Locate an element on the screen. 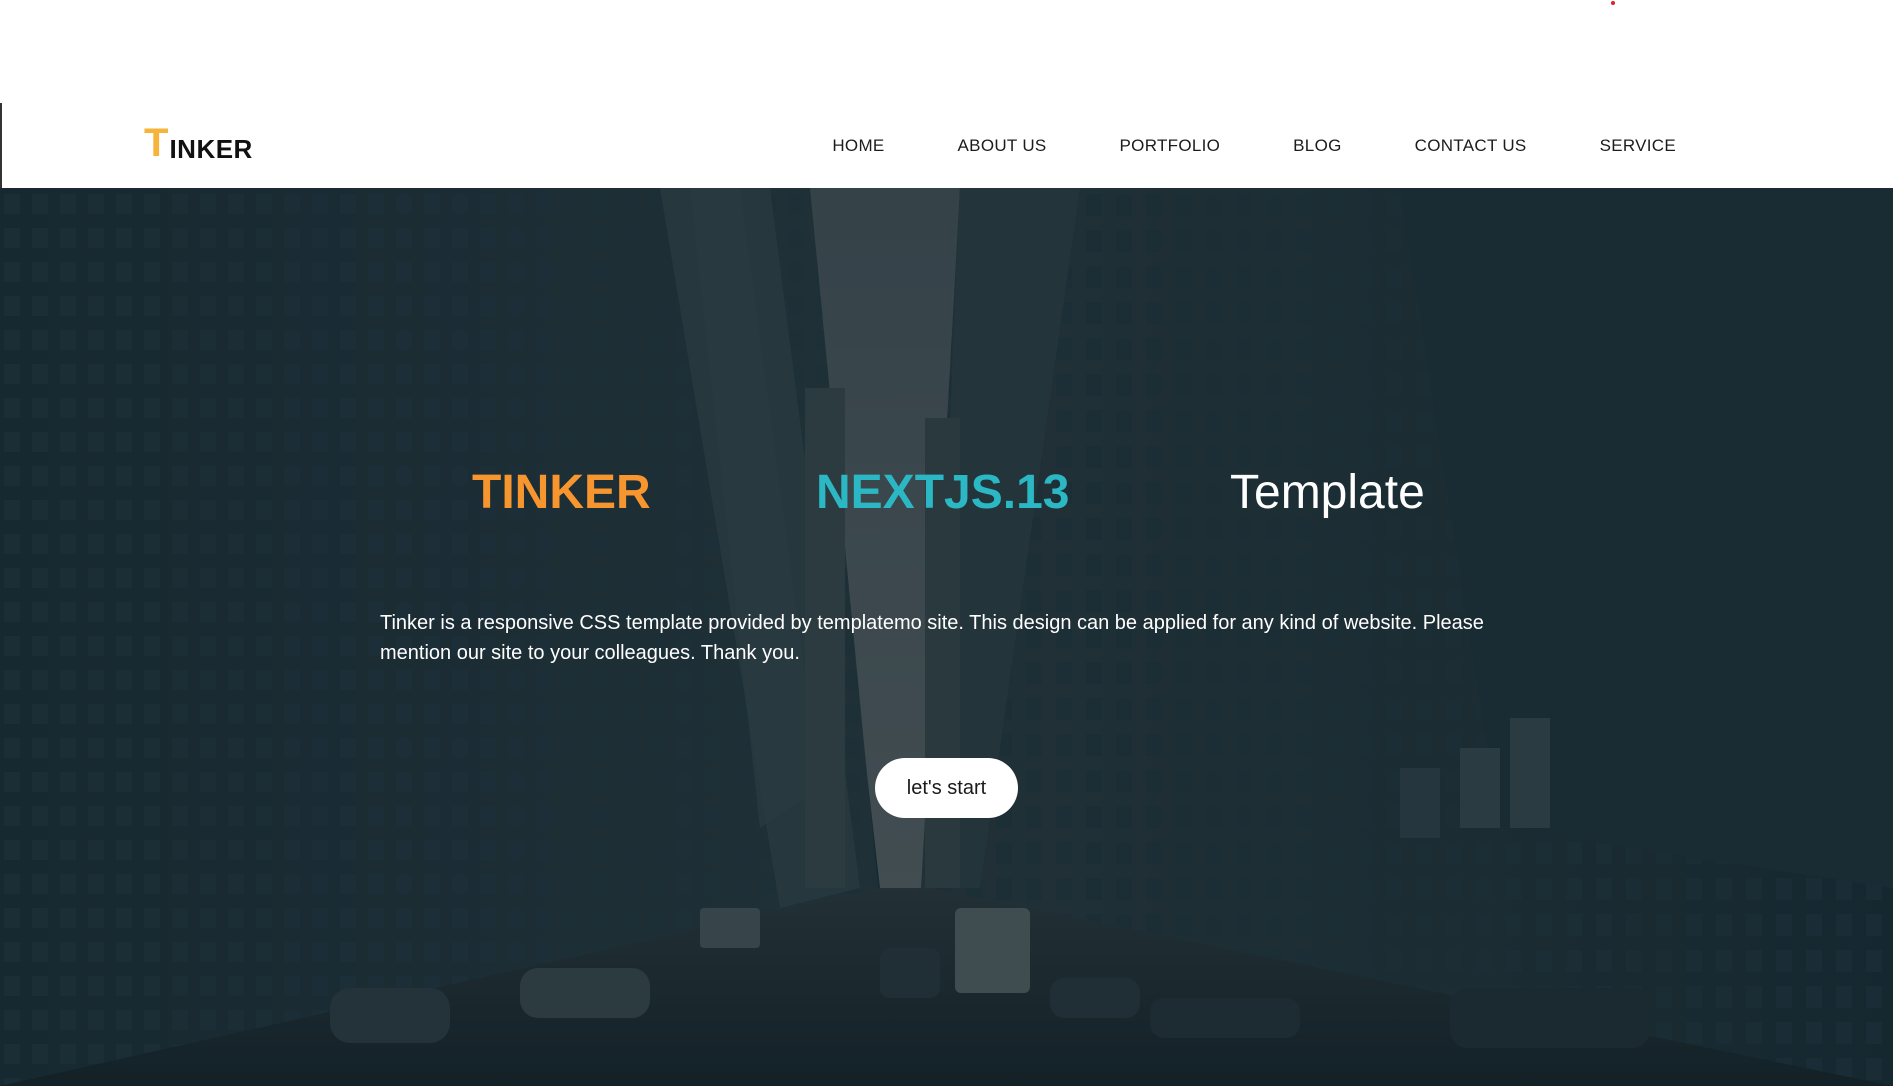 This screenshot has width=1893, height=1086. nav-item-blog: BLOG is located at coordinates (1317, 146).